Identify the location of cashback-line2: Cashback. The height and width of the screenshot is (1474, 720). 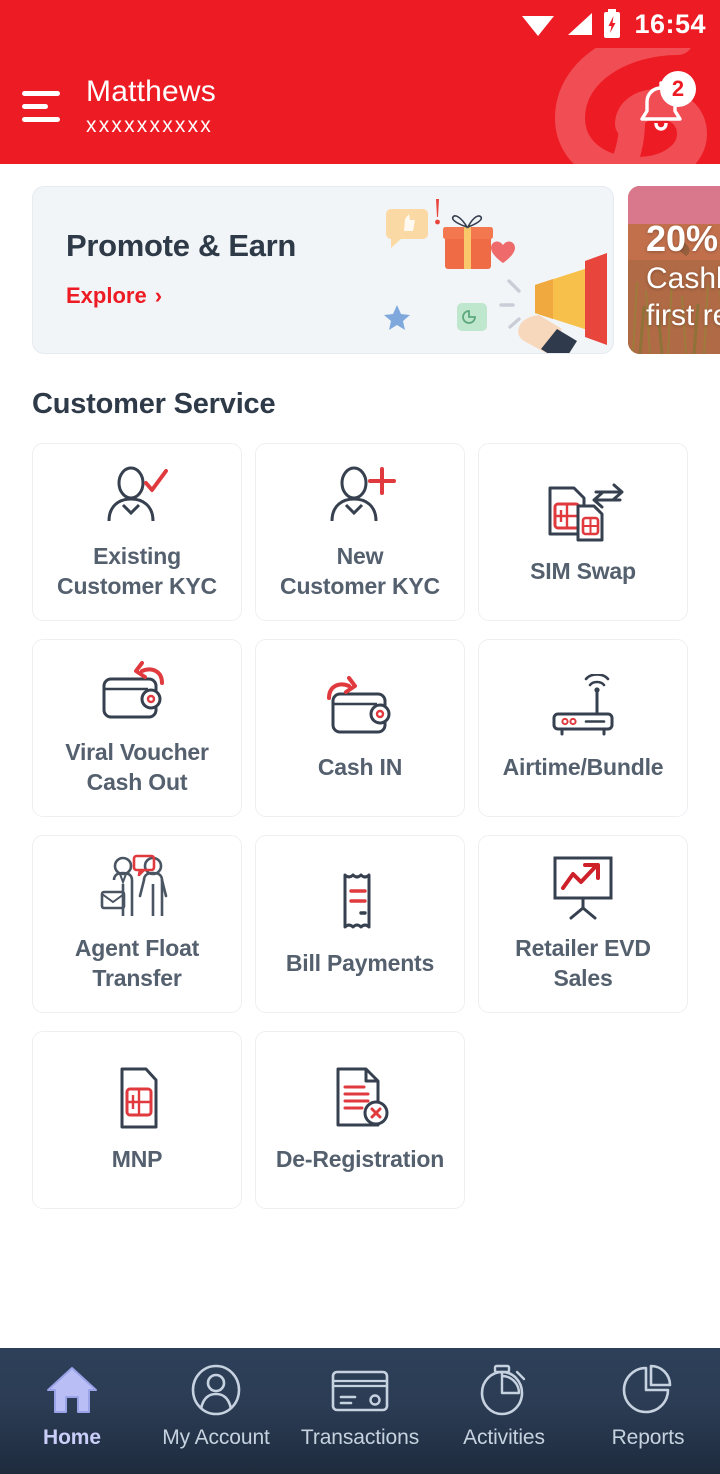
(683, 278).